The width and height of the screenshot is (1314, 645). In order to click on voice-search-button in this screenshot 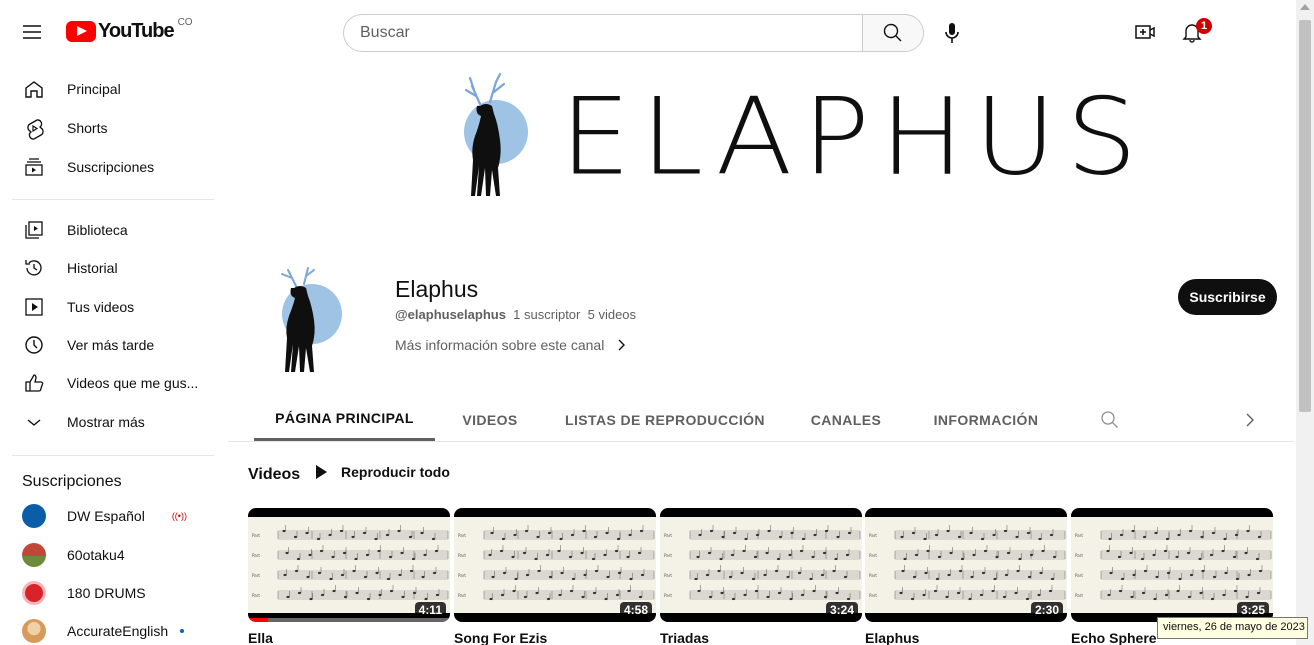, I will do `click(952, 33)`.